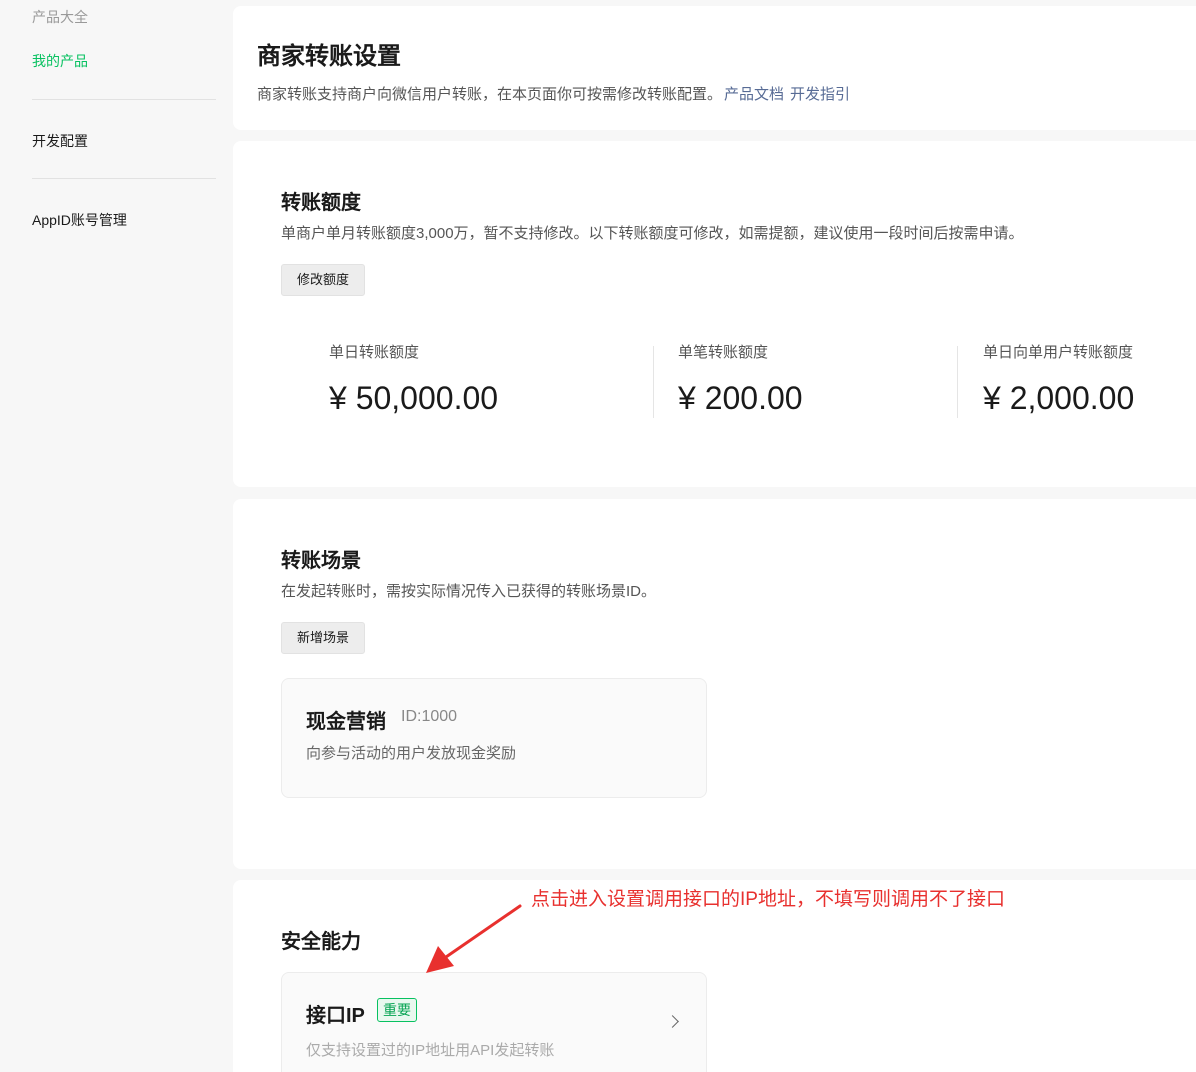 This screenshot has width=1196, height=1072. Describe the element at coordinates (1058, 352) in the screenshot. I see `quota-daily-per-user-label: 单日向单用户转账额度` at that location.